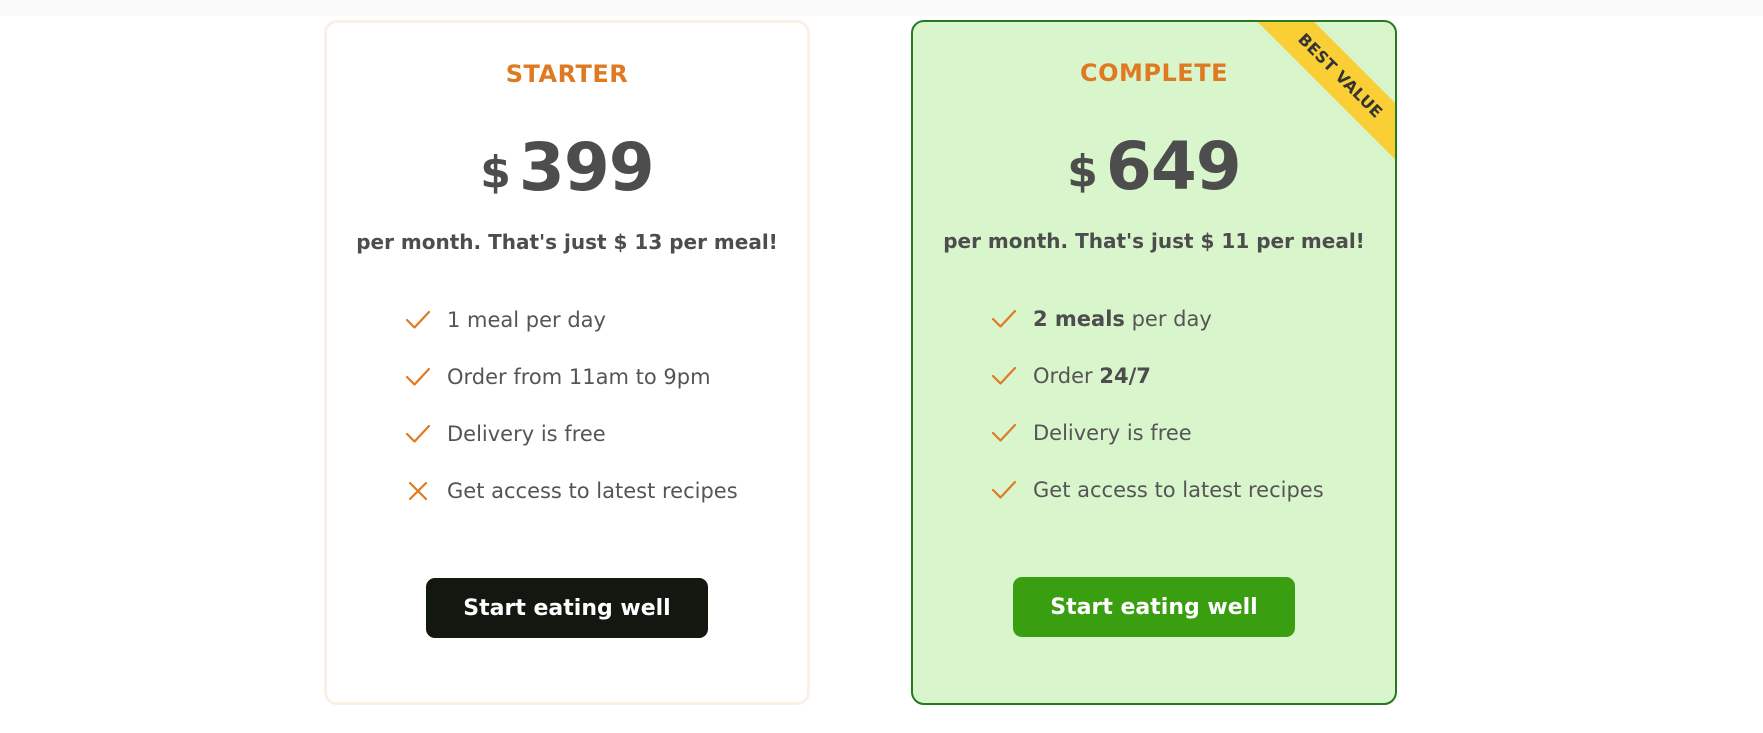  What do you see at coordinates (418, 491) in the screenshot?
I see `close-icon` at bounding box center [418, 491].